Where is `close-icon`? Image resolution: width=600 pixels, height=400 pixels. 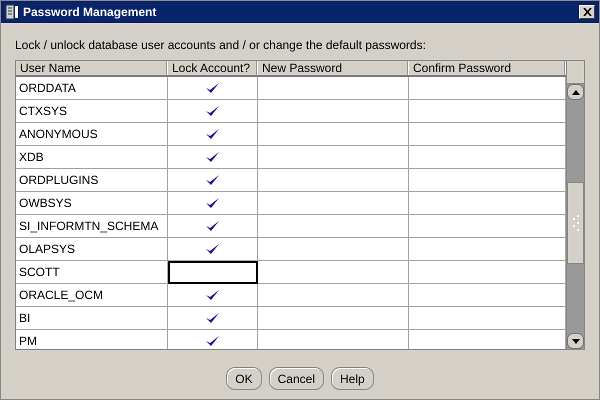 close-icon is located at coordinates (587, 12).